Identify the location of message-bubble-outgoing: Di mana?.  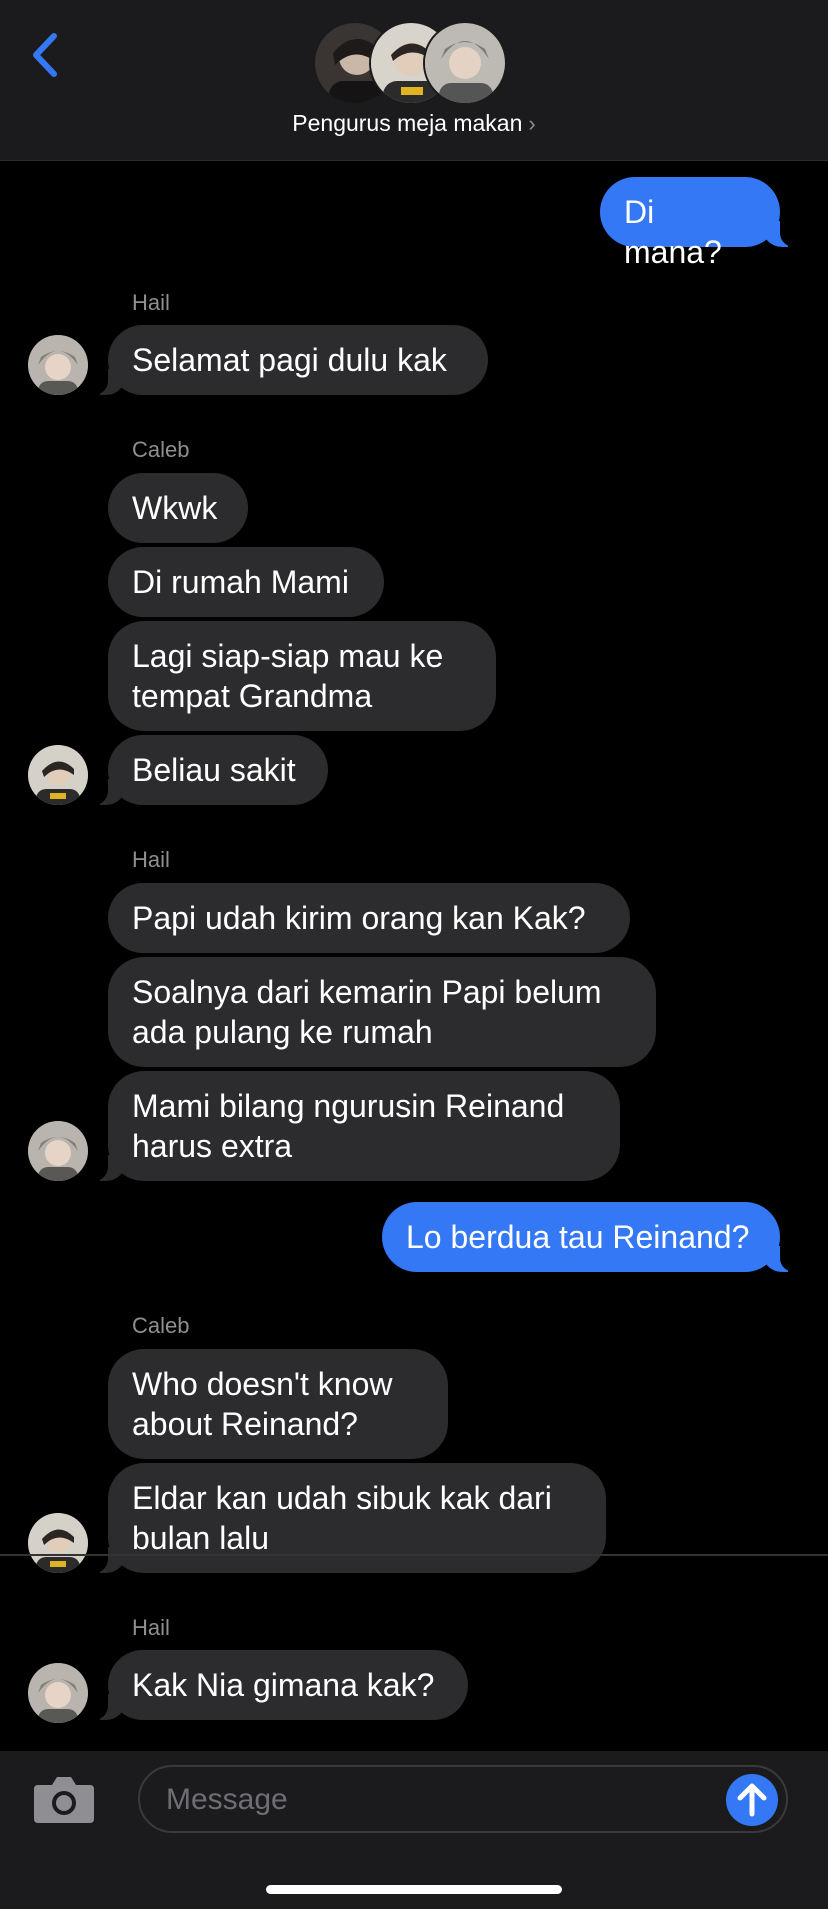
(698, 223).